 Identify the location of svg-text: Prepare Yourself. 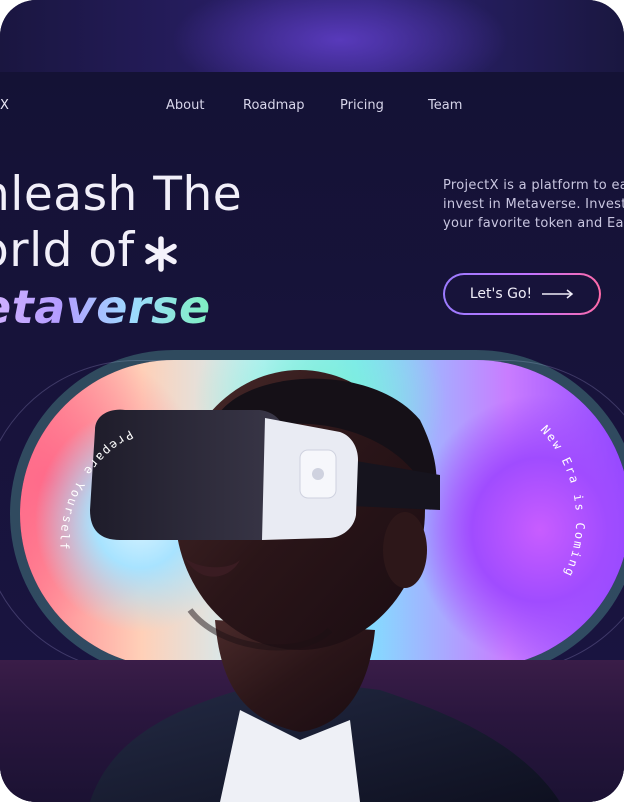
(96, 489).